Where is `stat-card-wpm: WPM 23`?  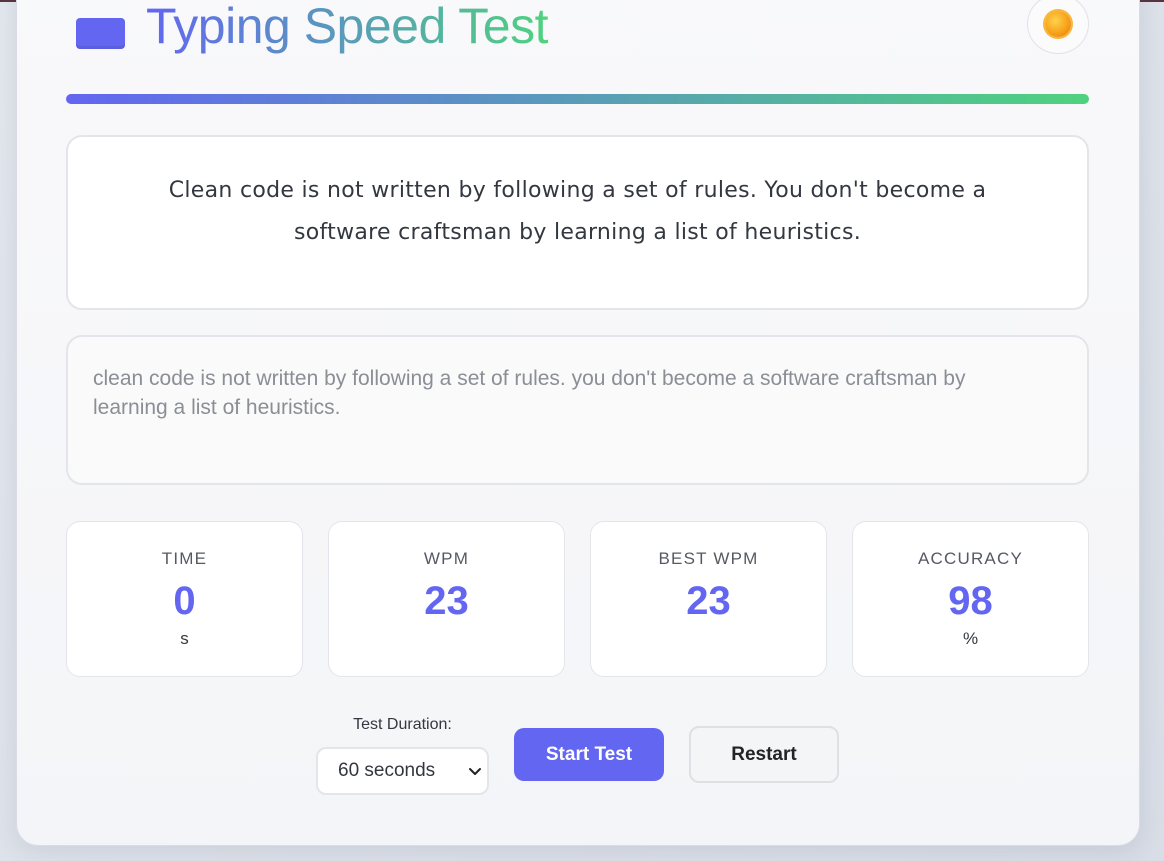
stat-card-wpm: WPM 23 is located at coordinates (446, 599).